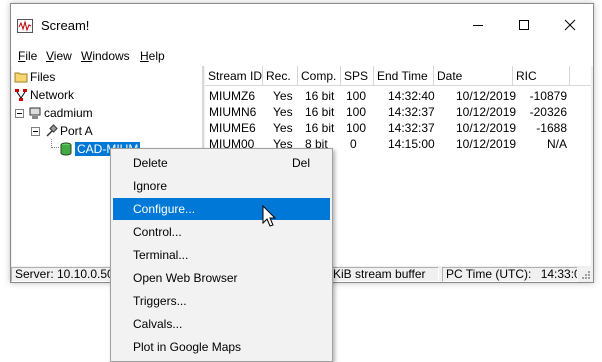 The height and width of the screenshot is (362, 602). What do you see at coordinates (61, 274) in the screenshot?
I see `status-server: Server: 10.10.0.50:1` at bounding box center [61, 274].